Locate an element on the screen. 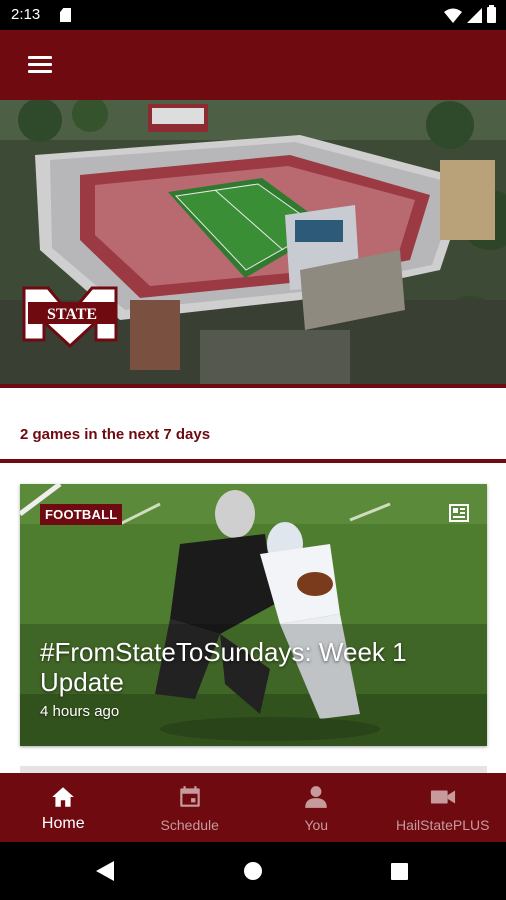 The image size is (506, 900). hero-border is located at coordinates (253, 386).